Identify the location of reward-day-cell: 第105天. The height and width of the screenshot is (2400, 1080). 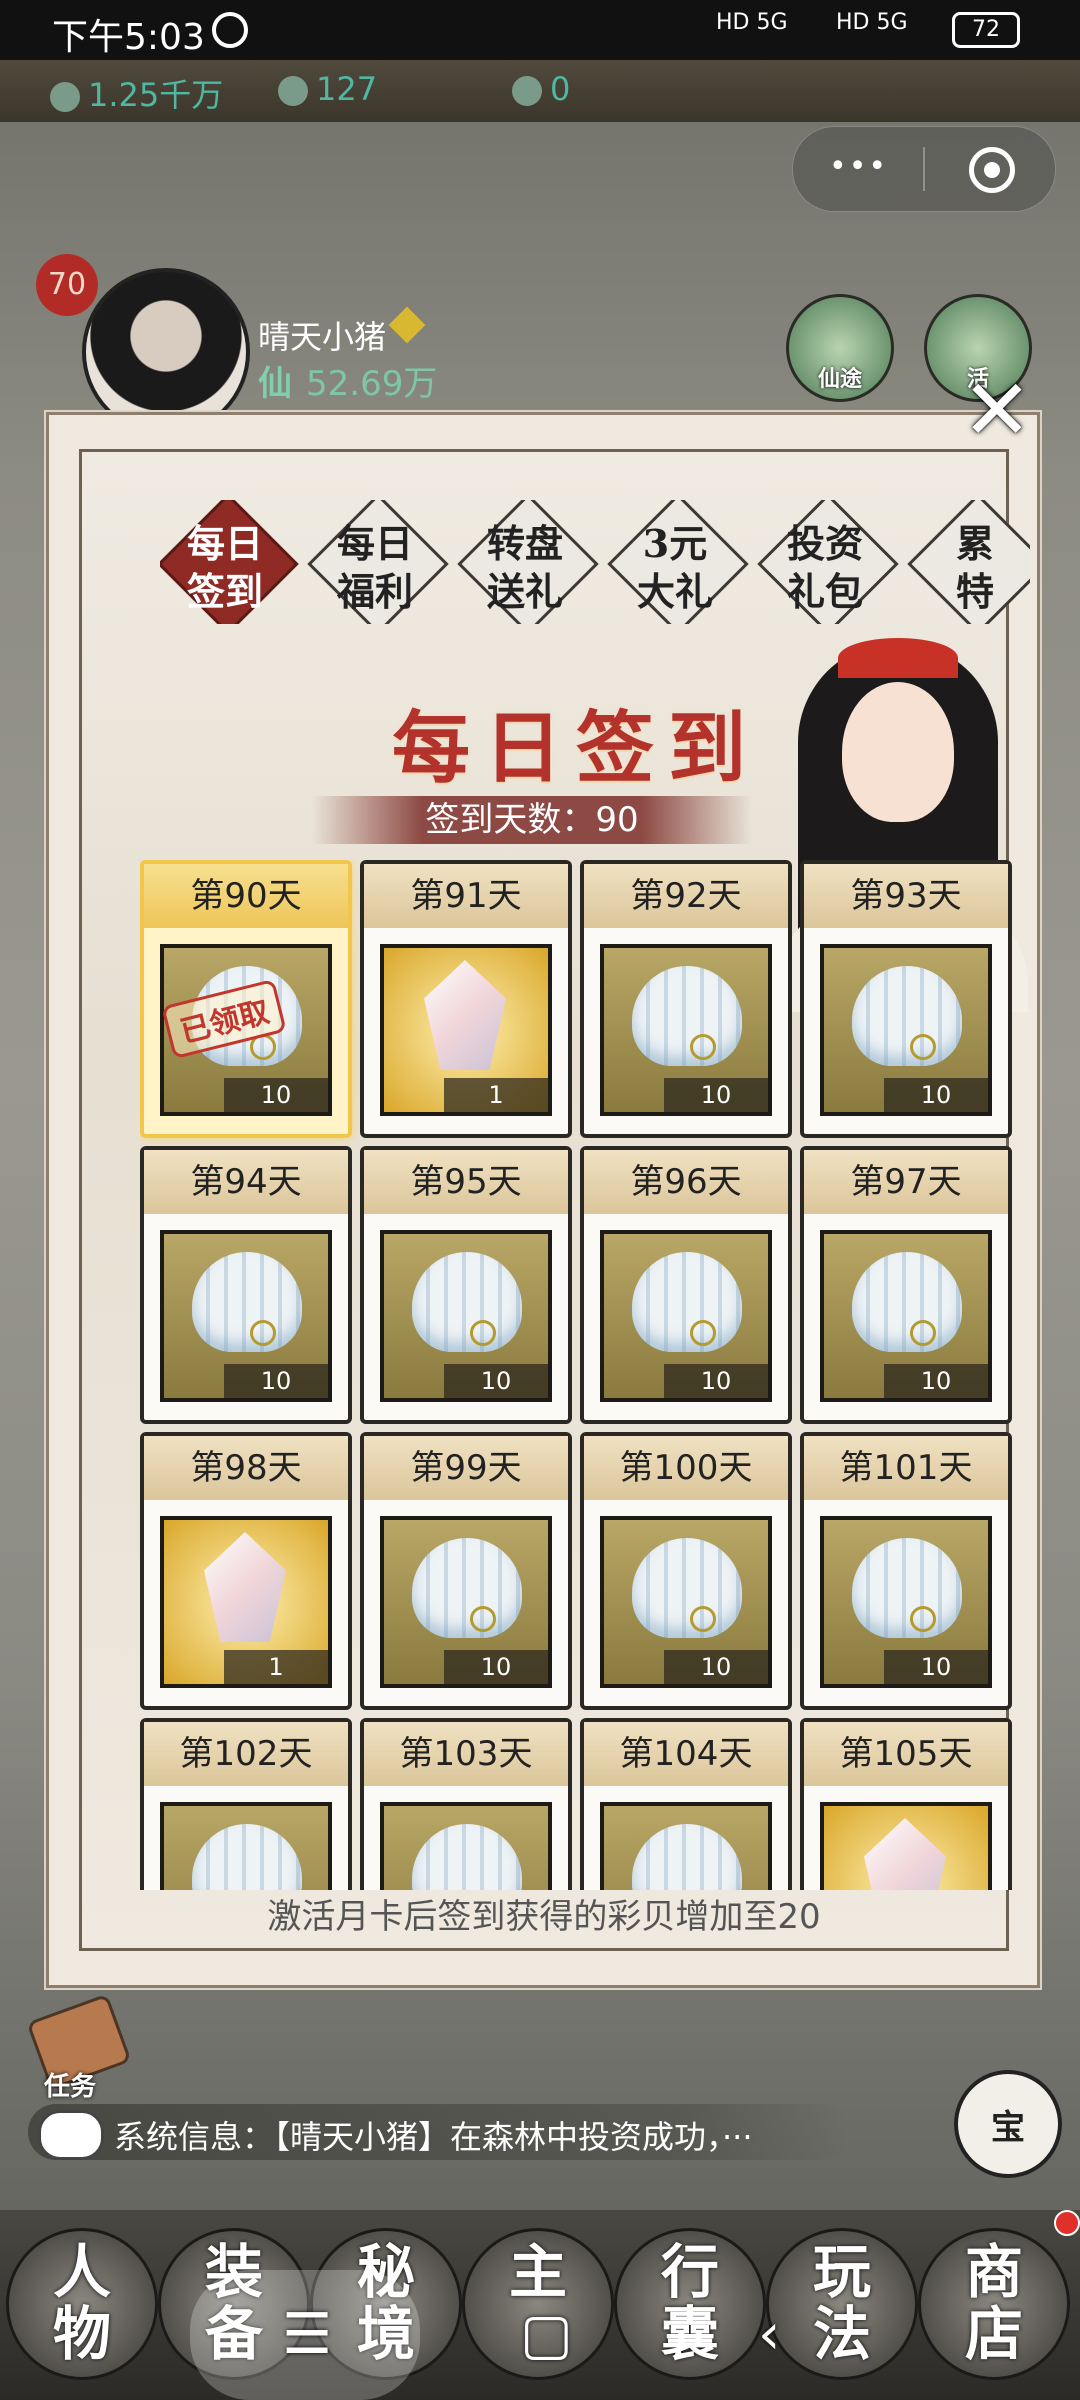
(906, 1804).